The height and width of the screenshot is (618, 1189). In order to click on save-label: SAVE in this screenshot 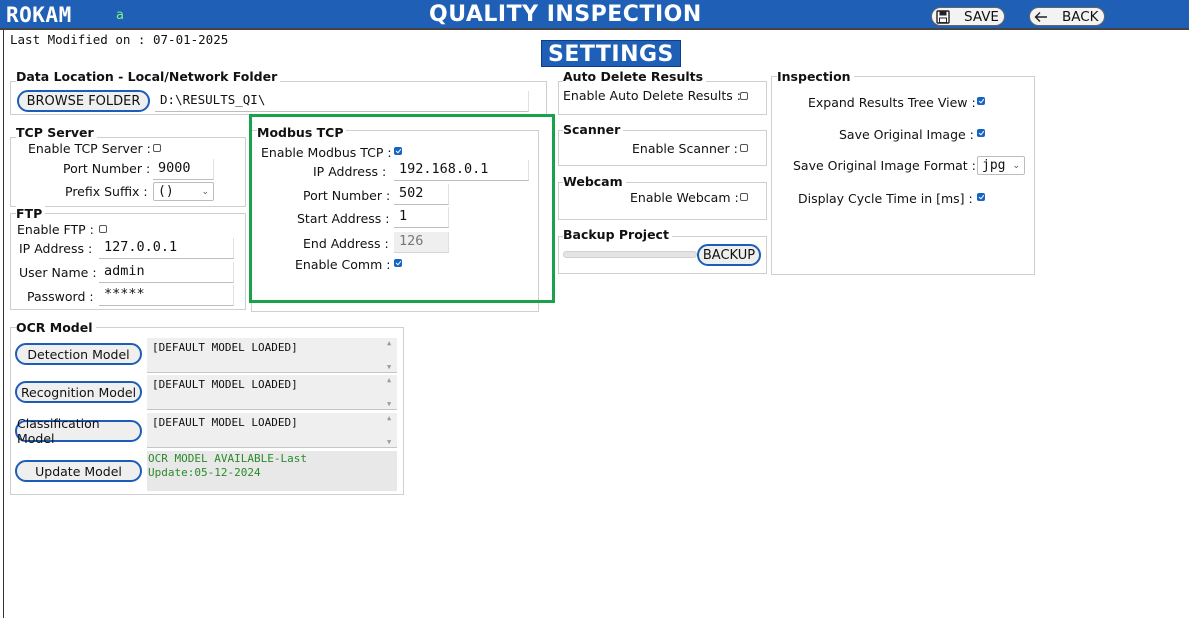, I will do `click(981, 16)`.